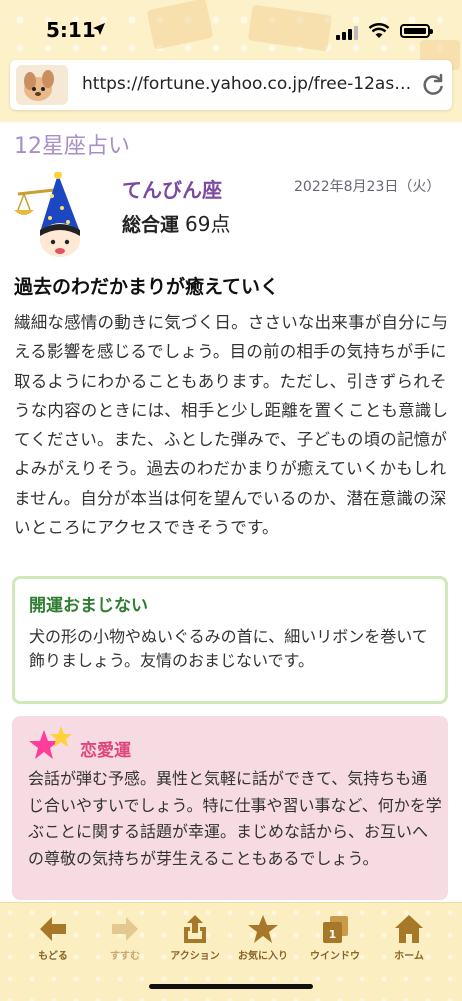 The width and height of the screenshot is (462, 1001). What do you see at coordinates (151, 225) in the screenshot?
I see `overall-label: 総合運` at bounding box center [151, 225].